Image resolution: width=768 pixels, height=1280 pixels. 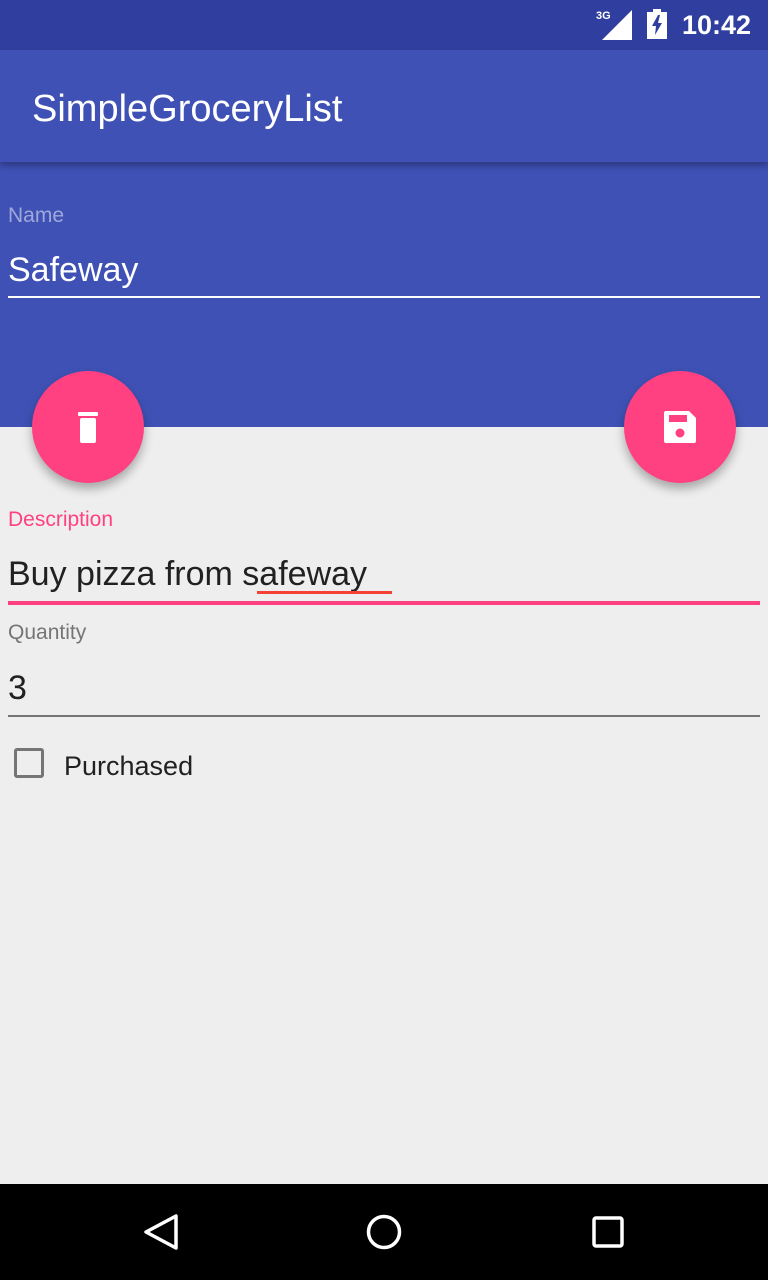 What do you see at coordinates (384, 603) in the screenshot?
I see `description-field-underline` at bounding box center [384, 603].